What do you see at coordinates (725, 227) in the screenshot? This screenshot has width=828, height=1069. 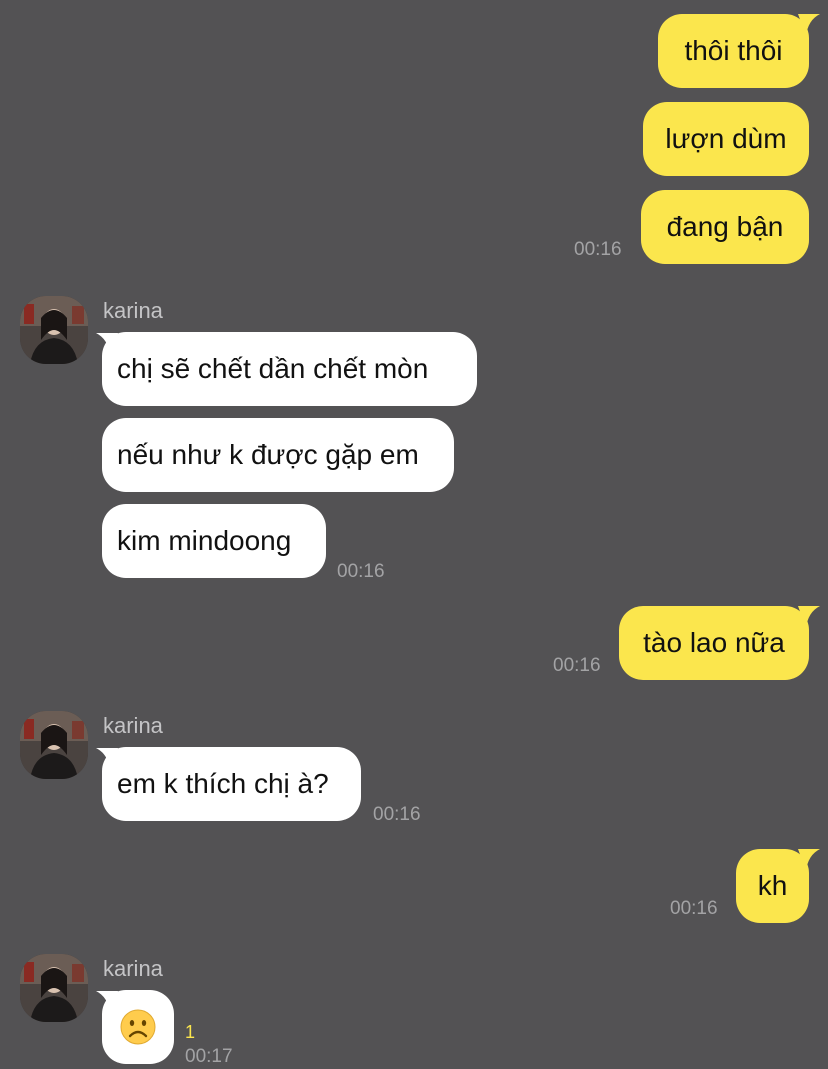 I see `message-bubble-outgoing: đang bận` at bounding box center [725, 227].